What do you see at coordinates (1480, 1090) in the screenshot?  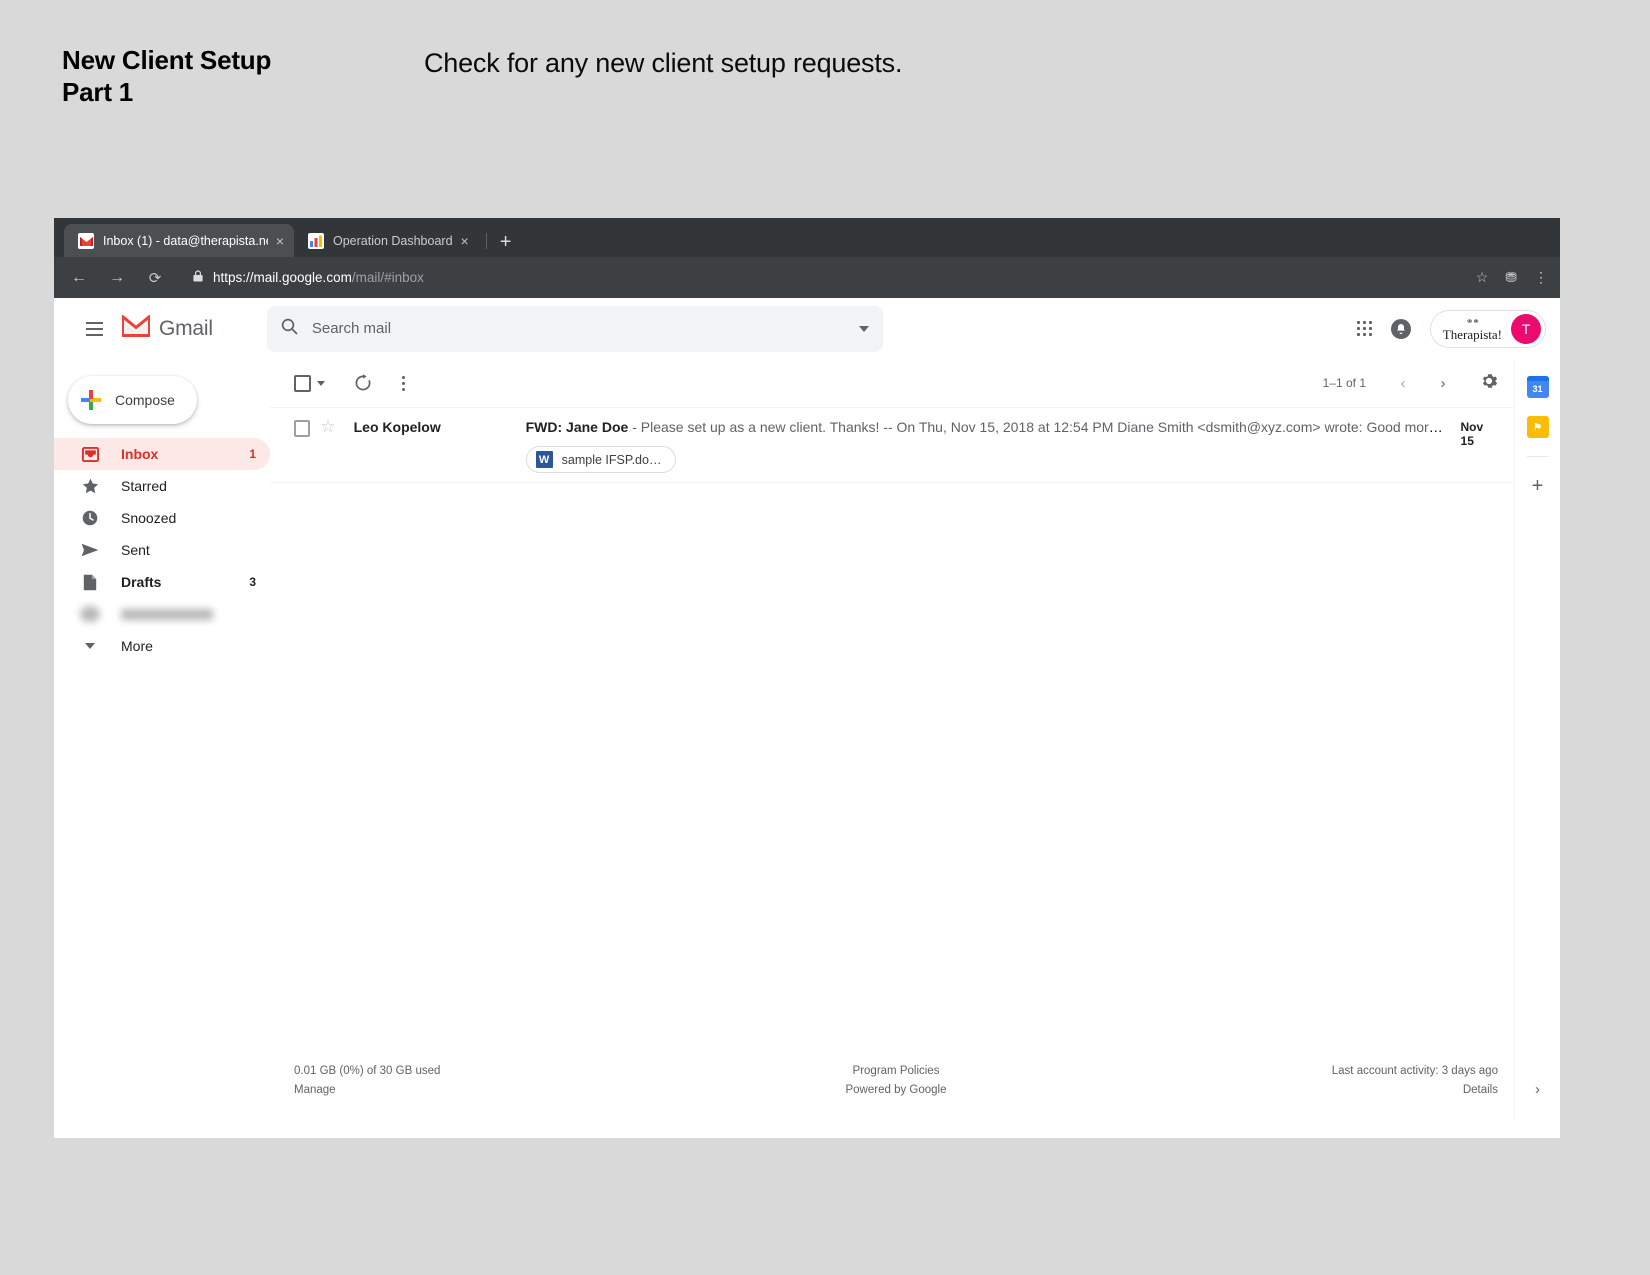 I see `activity-details-link: Details` at bounding box center [1480, 1090].